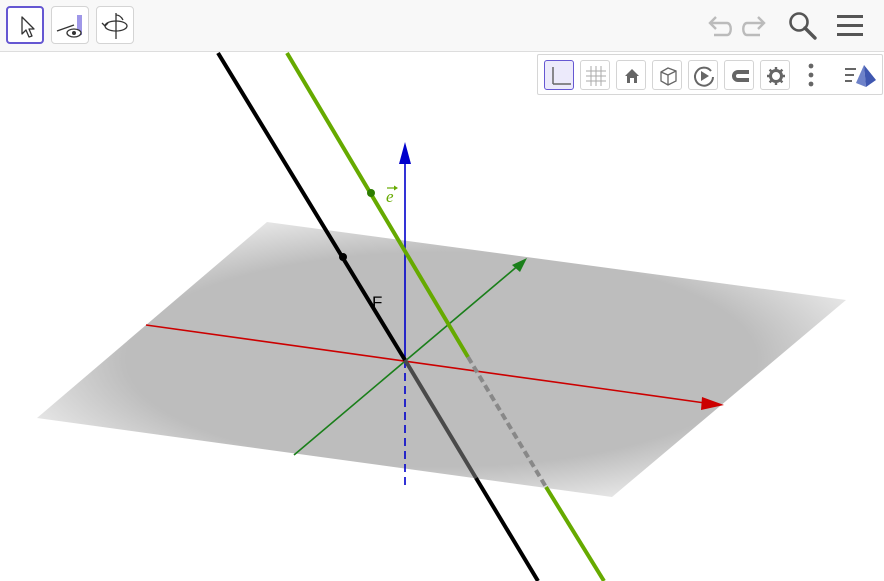 This screenshot has width=884, height=581. Describe the element at coordinates (396, 188) in the screenshot. I see `vector-arrow-mark-head` at that location.